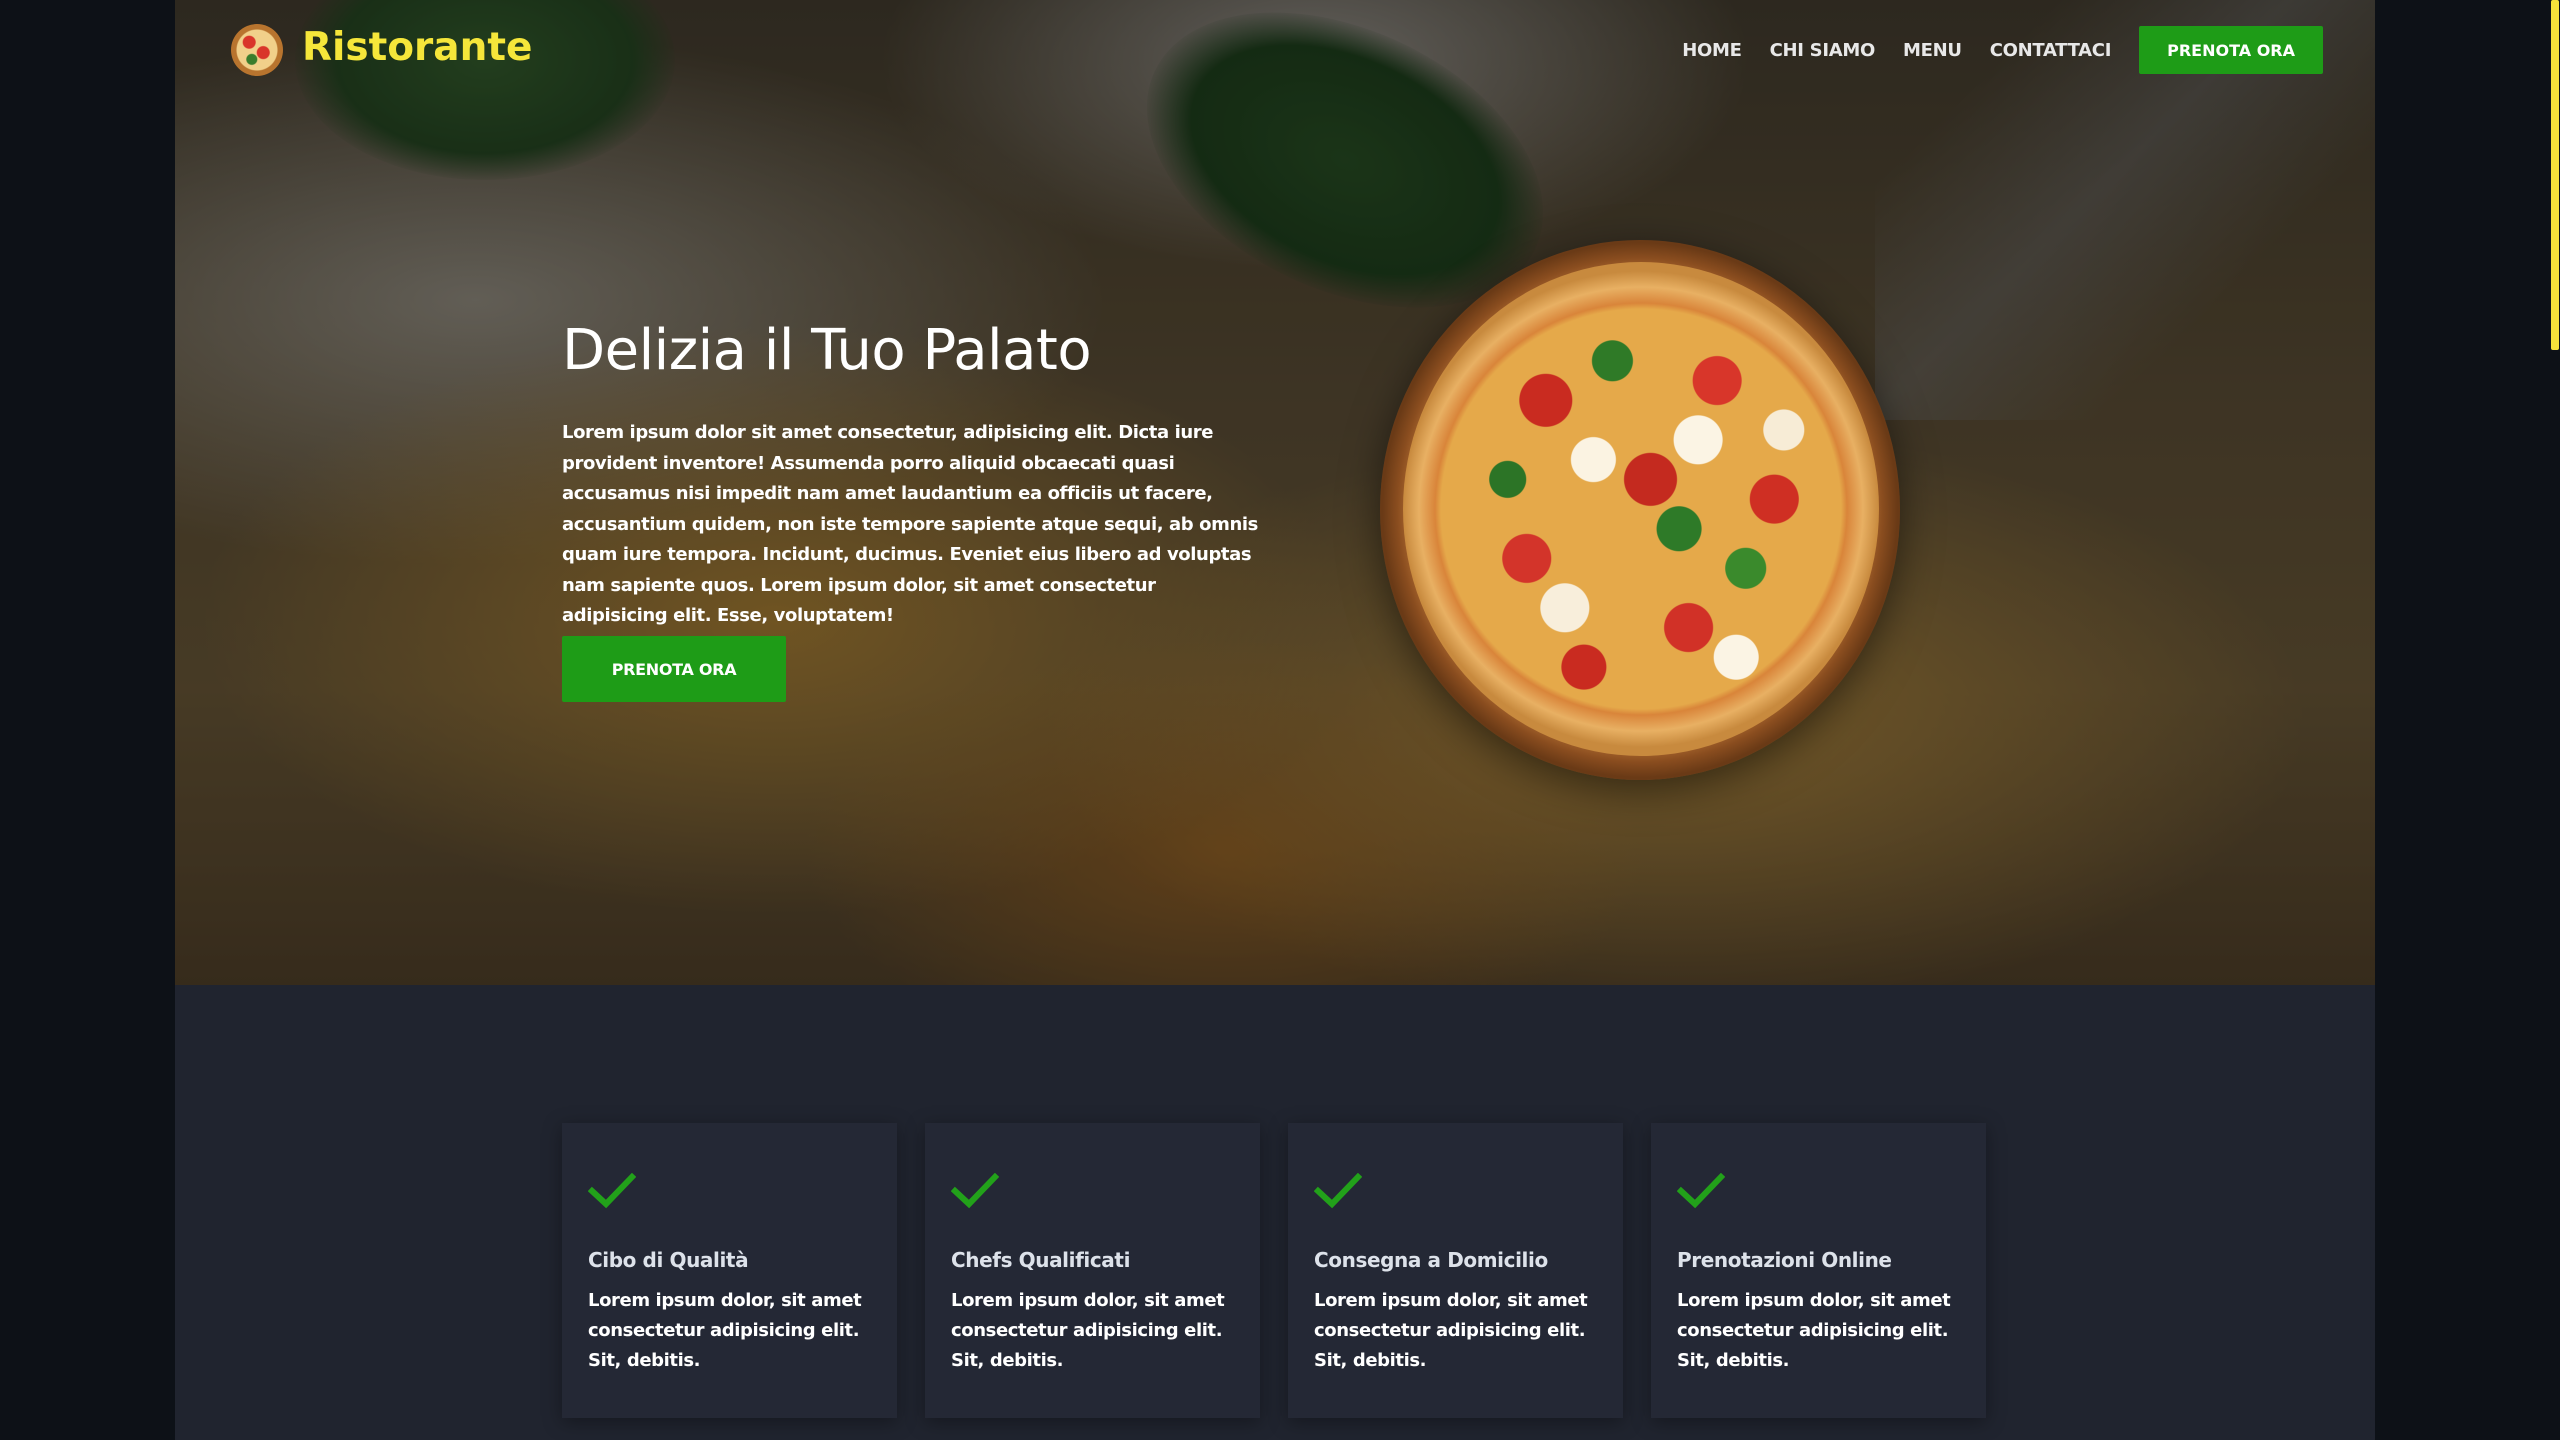 The height and width of the screenshot is (1440, 2560). What do you see at coordinates (1784, 1260) in the screenshot?
I see `feature-title: Prenotazioni Online` at bounding box center [1784, 1260].